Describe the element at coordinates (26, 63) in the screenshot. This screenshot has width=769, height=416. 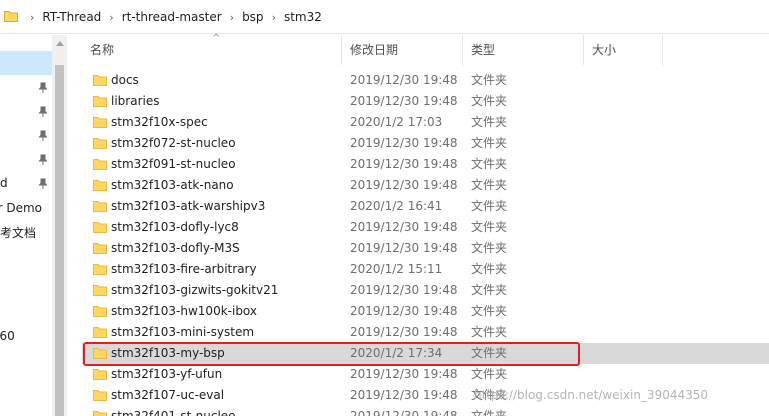
I see `nav-selected-item` at that location.